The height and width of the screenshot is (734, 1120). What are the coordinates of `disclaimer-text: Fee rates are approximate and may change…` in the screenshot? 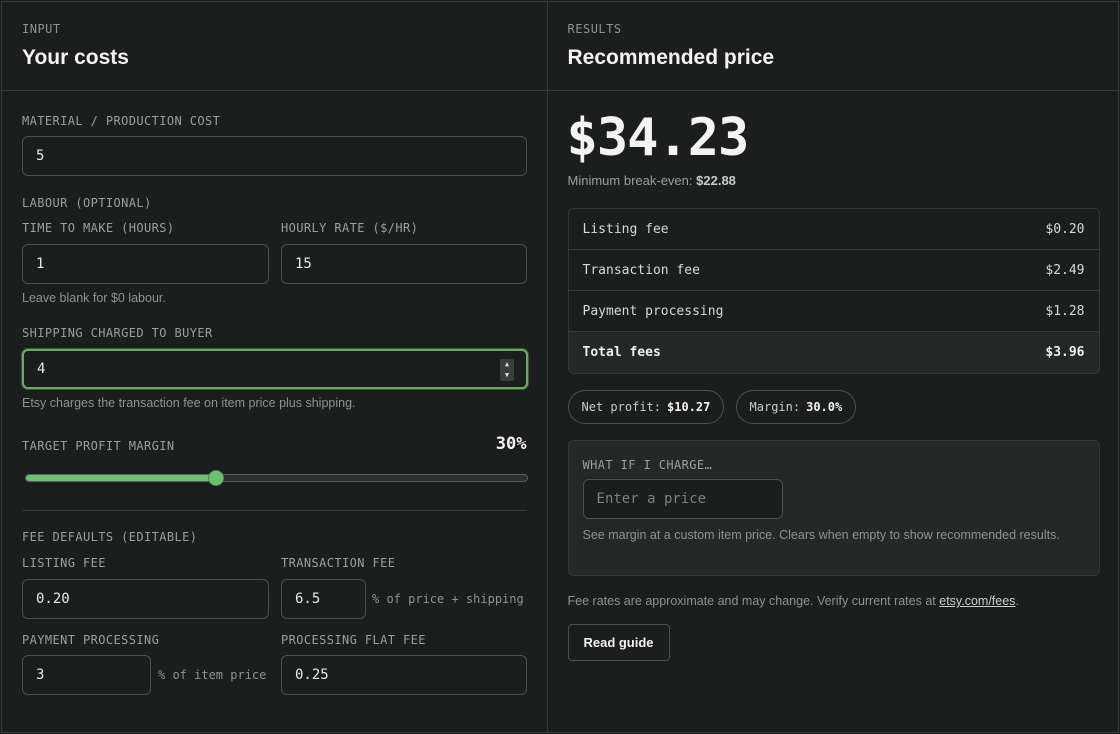 It's located at (751, 601).